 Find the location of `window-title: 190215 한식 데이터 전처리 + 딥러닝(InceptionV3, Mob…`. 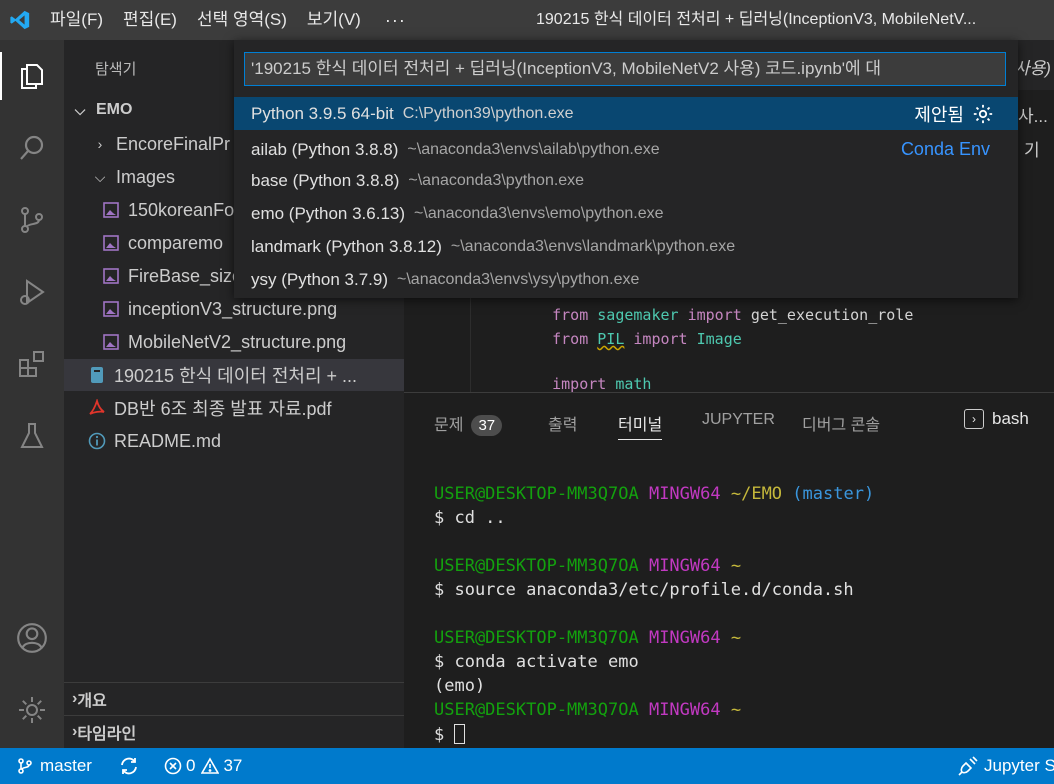

window-title: 190215 한식 데이터 전처리 + 딥러닝(InceptionV3, Mob… is located at coordinates (756, 19).